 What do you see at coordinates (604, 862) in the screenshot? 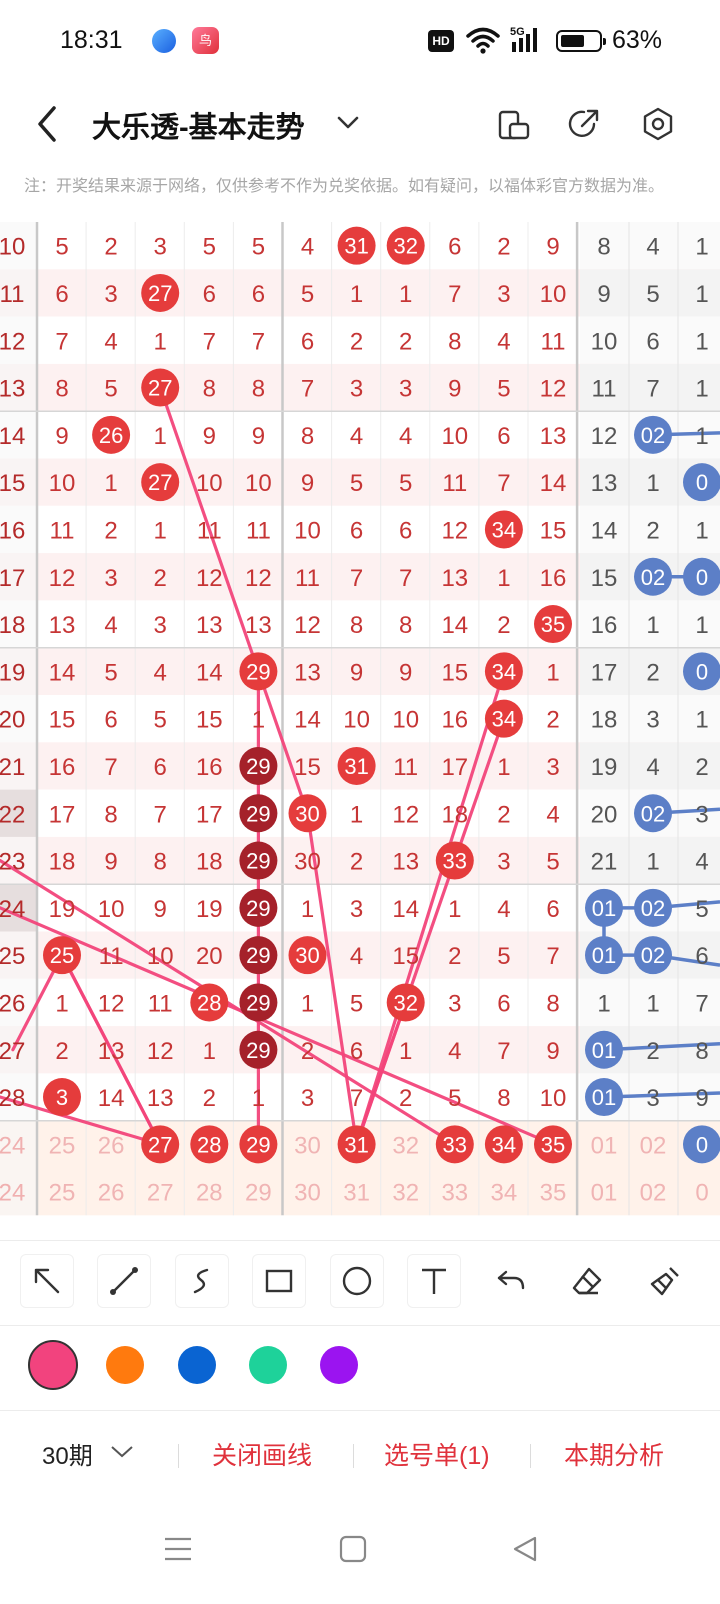
I see `blue-miss-count: 21` at bounding box center [604, 862].